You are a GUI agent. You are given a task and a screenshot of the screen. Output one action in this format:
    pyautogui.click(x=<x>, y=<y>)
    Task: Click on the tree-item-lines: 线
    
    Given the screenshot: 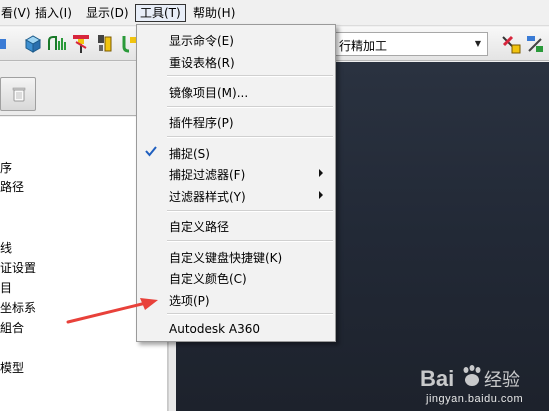 What is the action you would take?
    pyautogui.click(x=6, y=247)
    